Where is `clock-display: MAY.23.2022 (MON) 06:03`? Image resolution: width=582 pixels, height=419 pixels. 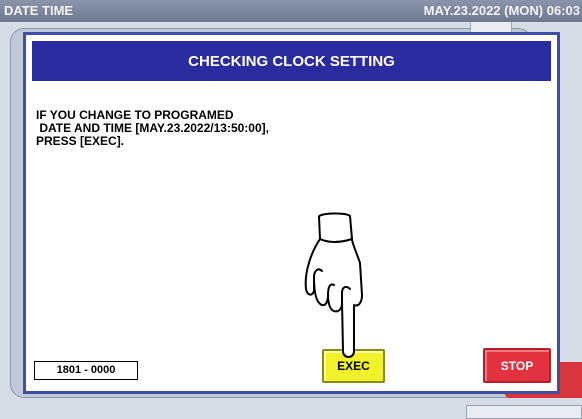
clock-display: MAY.23.2022 (MON) 06:03 is located at coordinates (501, 10).